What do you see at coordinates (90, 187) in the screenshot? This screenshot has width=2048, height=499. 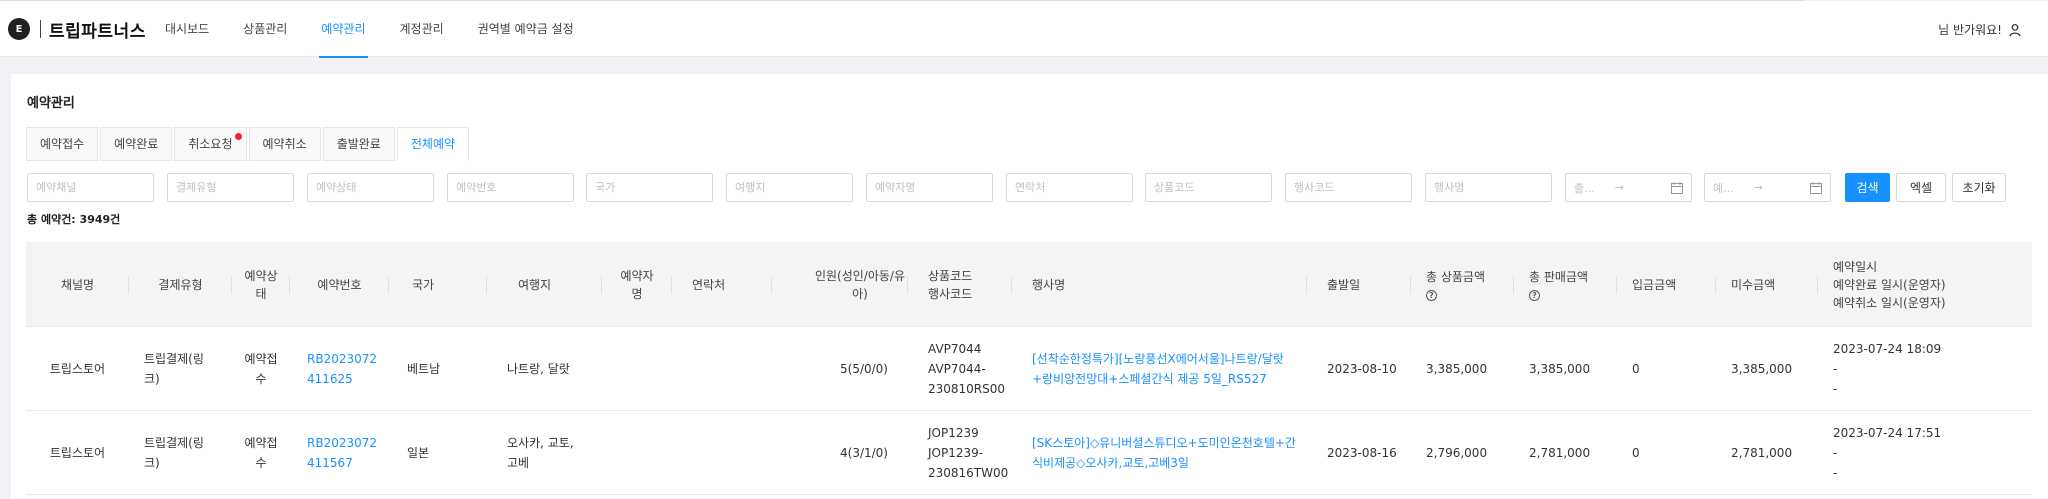 I see `channel-filter-input` at bounding box center [90, 187].